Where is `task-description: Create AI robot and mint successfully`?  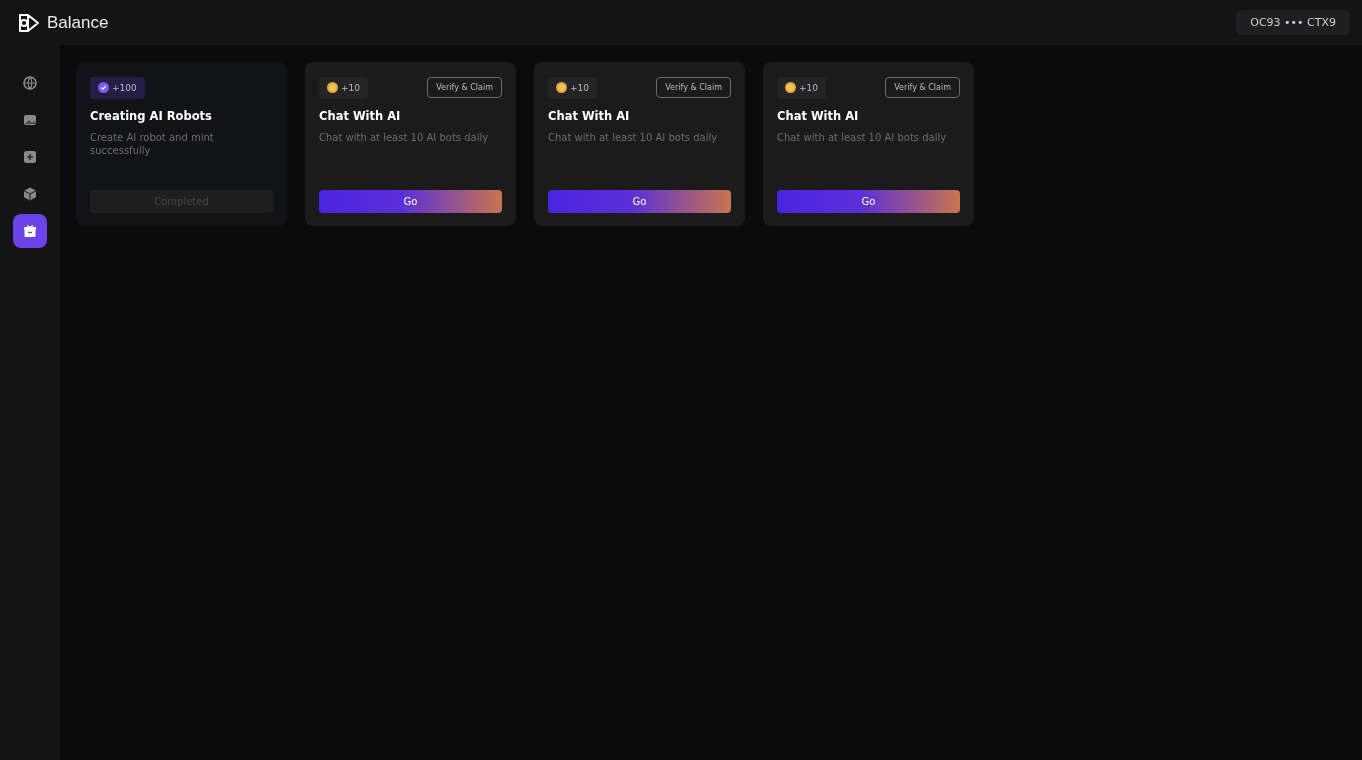
task-description: Create AI robot and mint successfully is located at coordinates (152, 144).